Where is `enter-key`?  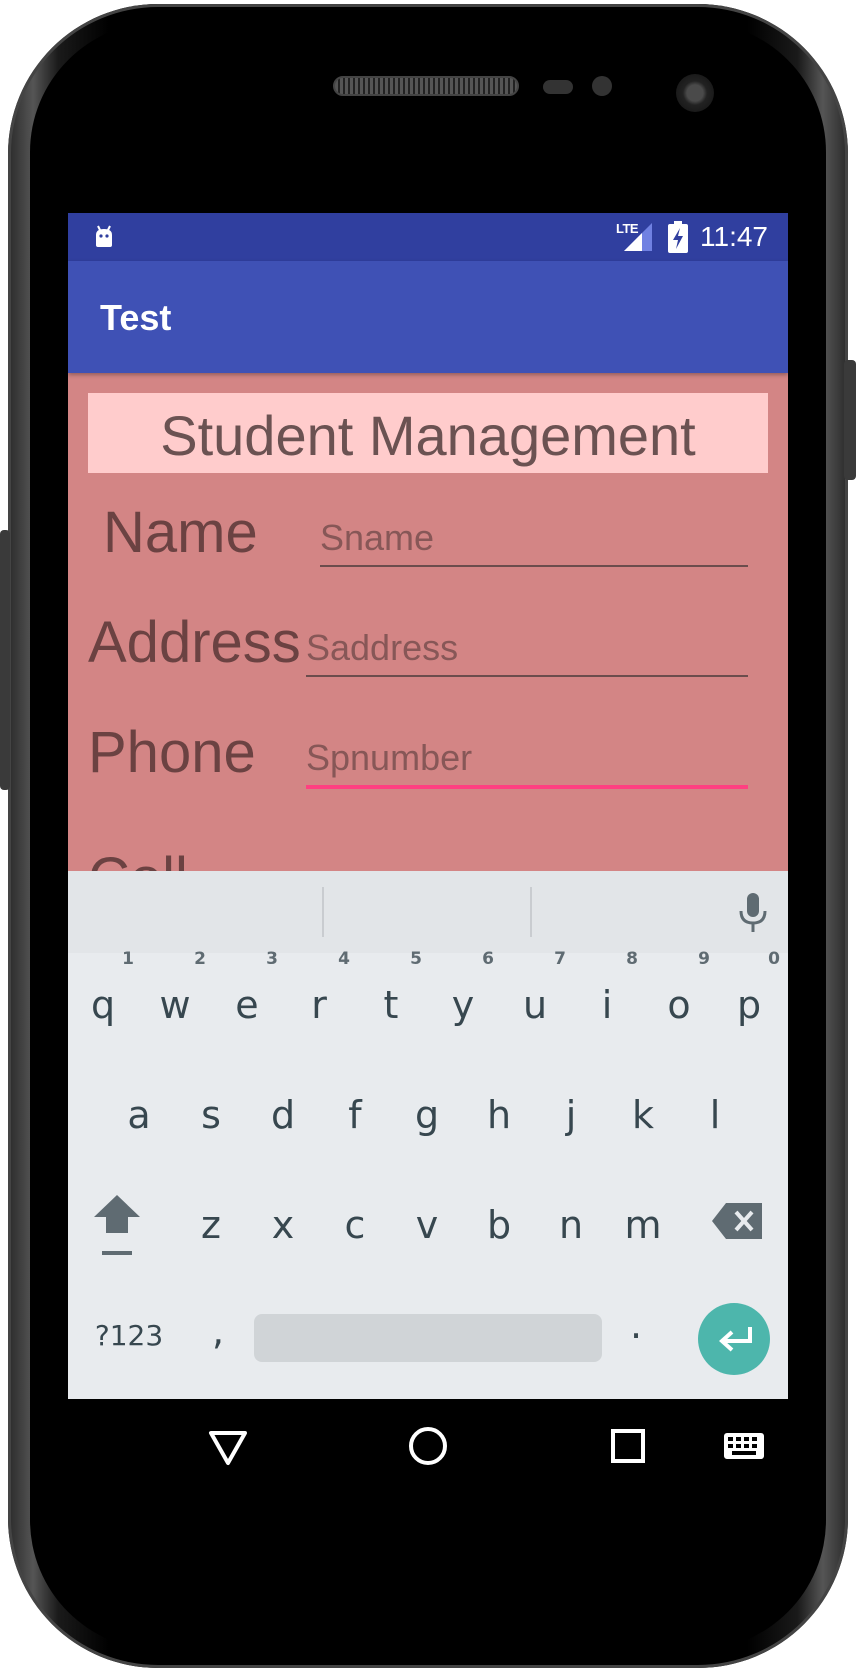
enter-key is located at coordinates (734, 1339).